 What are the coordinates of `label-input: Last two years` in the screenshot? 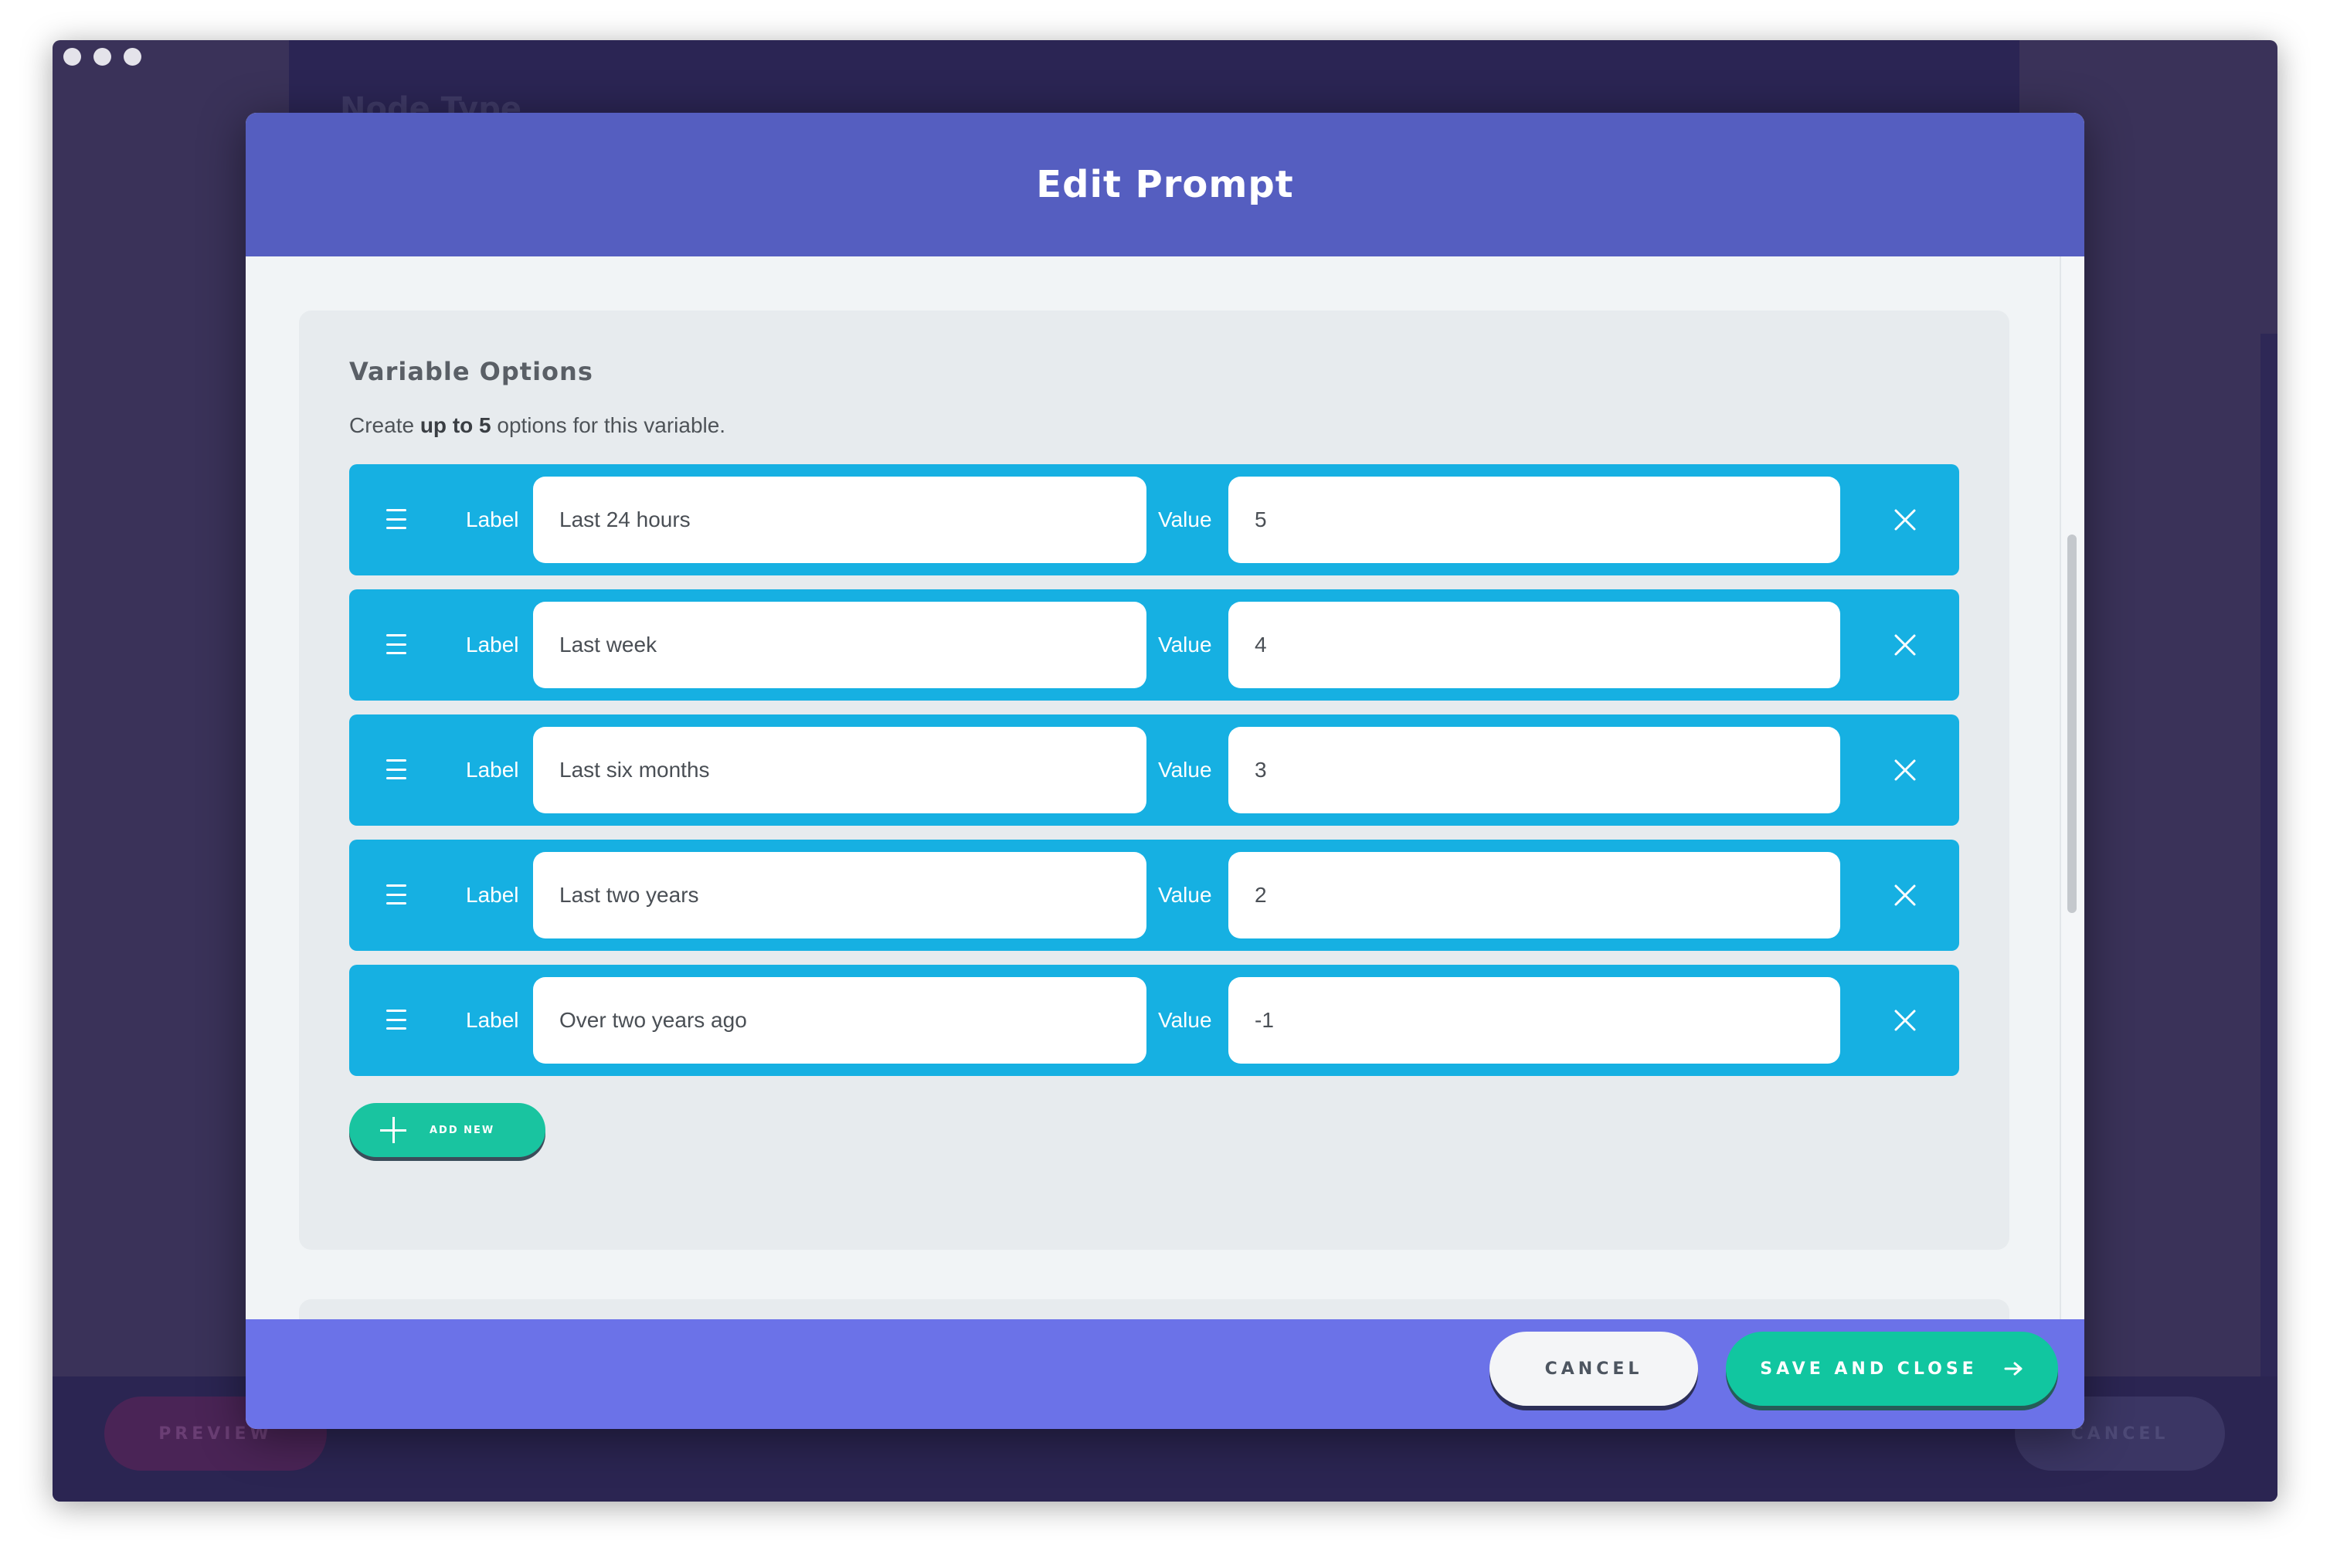 It's located at (840, 895).